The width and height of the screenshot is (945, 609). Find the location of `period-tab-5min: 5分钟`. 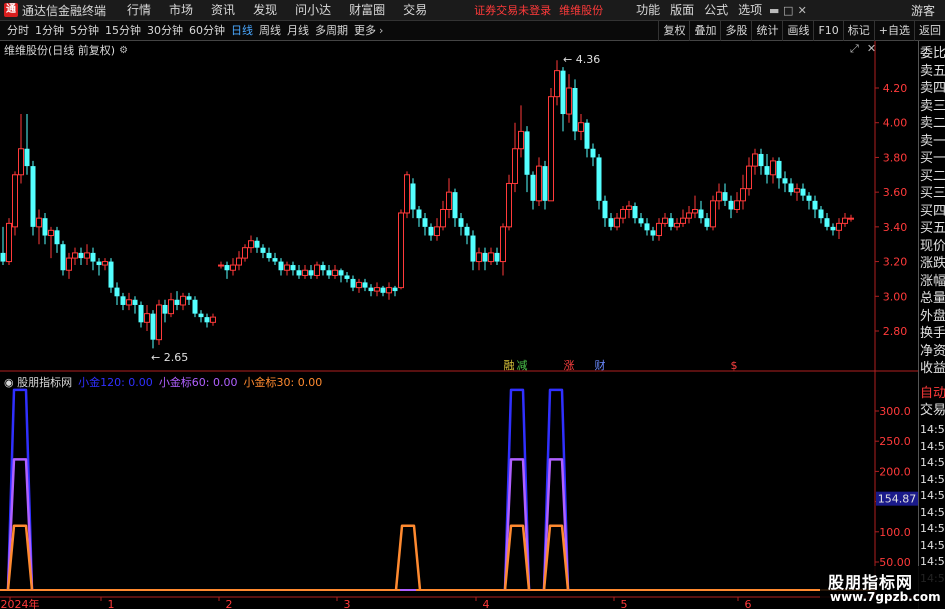

period-tab-5min: 5分钟 is located at coordinates (84, 31).